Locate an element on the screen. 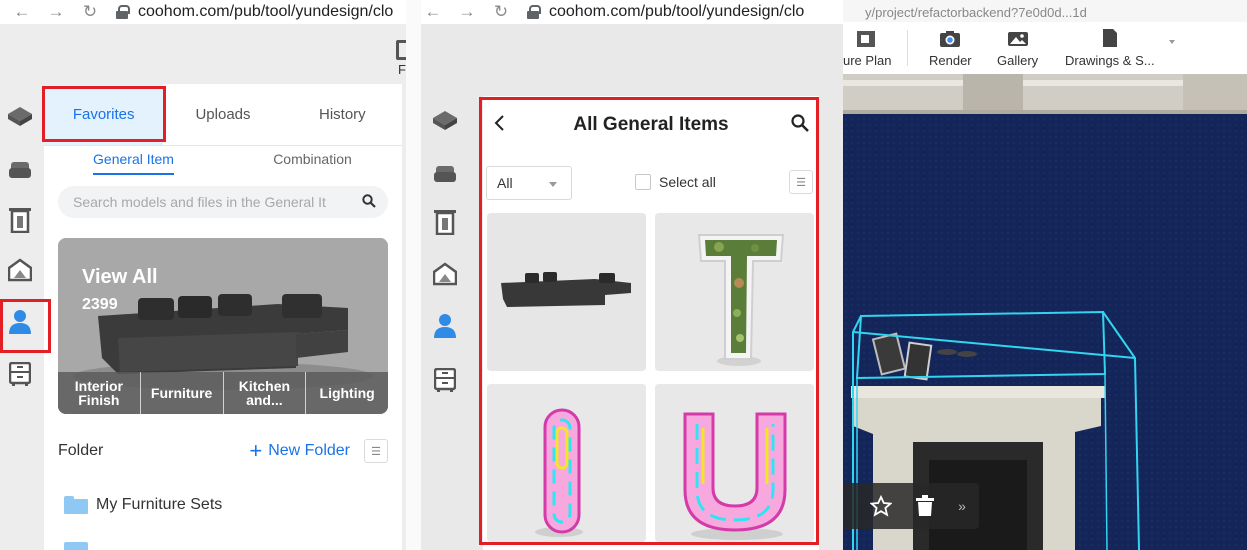  letter-u-thumbnail is located at coordinates (734, 463).